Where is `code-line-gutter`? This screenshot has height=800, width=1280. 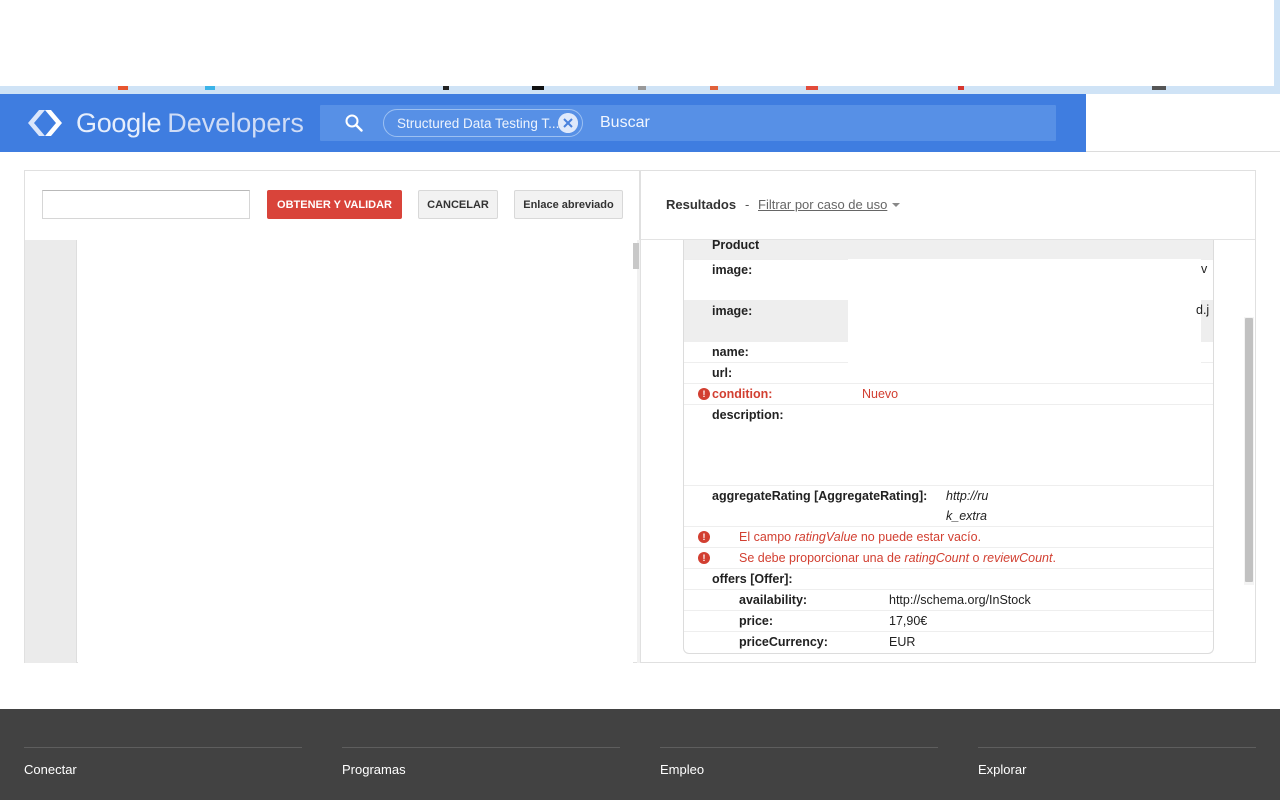 code-line-gutter is located at coordinates (51, 451).